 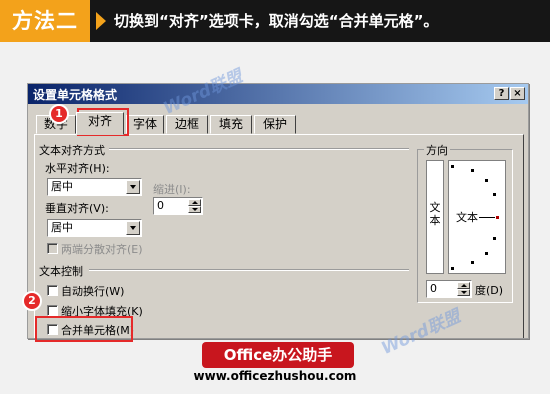 What do you see at coordinates (62, 186) in the screenshot?
I see `horizontal-align-value: 居中` at bounding box center [62, 186].